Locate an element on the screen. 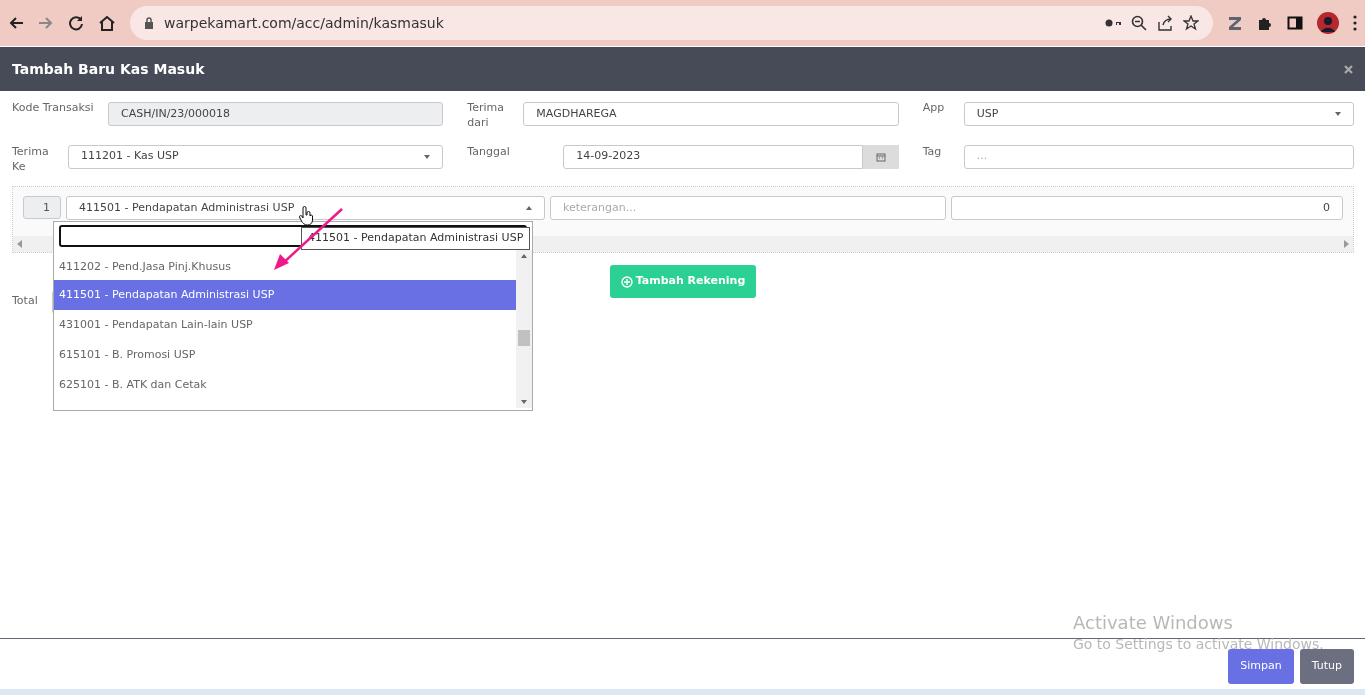 The image size is (1365, 695). amount-field: 0 is located at coordinates (1147, 208).